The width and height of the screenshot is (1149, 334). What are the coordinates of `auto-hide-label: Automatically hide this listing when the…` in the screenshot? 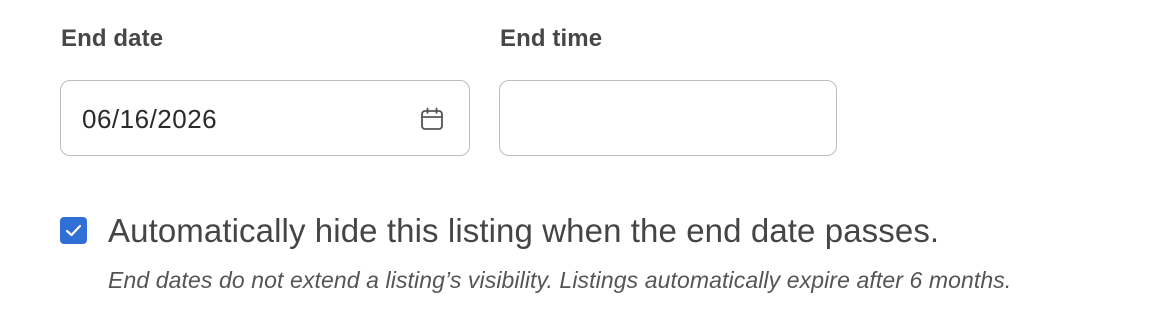 It's located at (523, 231).